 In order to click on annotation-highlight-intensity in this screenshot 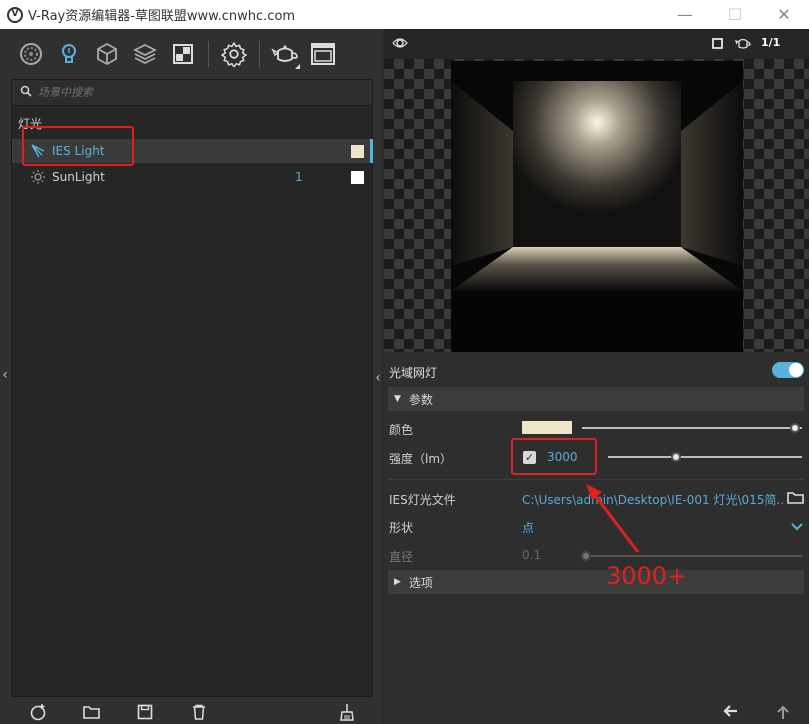, I will do `click(554, 456)`.